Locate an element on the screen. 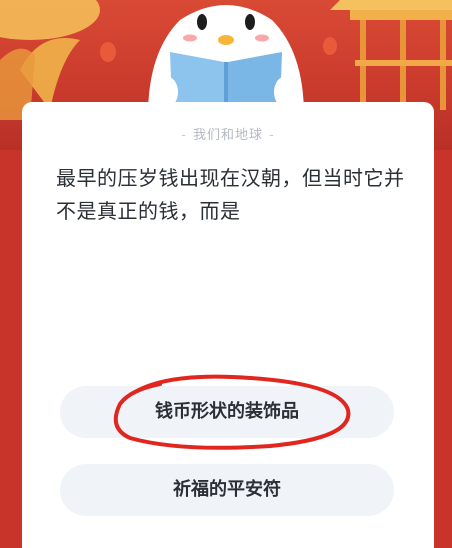 The image size is (452, 548). answer-option-1-label: 钱币形状的装饰品 is located at coordinates (227, 411).